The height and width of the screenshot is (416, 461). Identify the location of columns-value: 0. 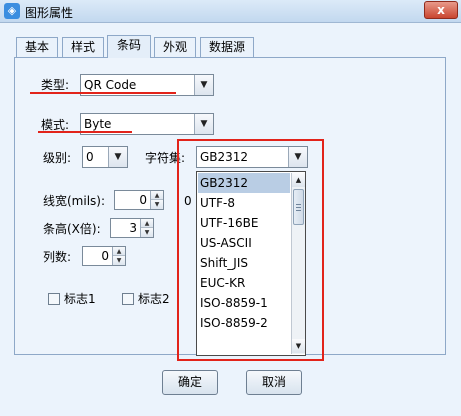
(105, 256).